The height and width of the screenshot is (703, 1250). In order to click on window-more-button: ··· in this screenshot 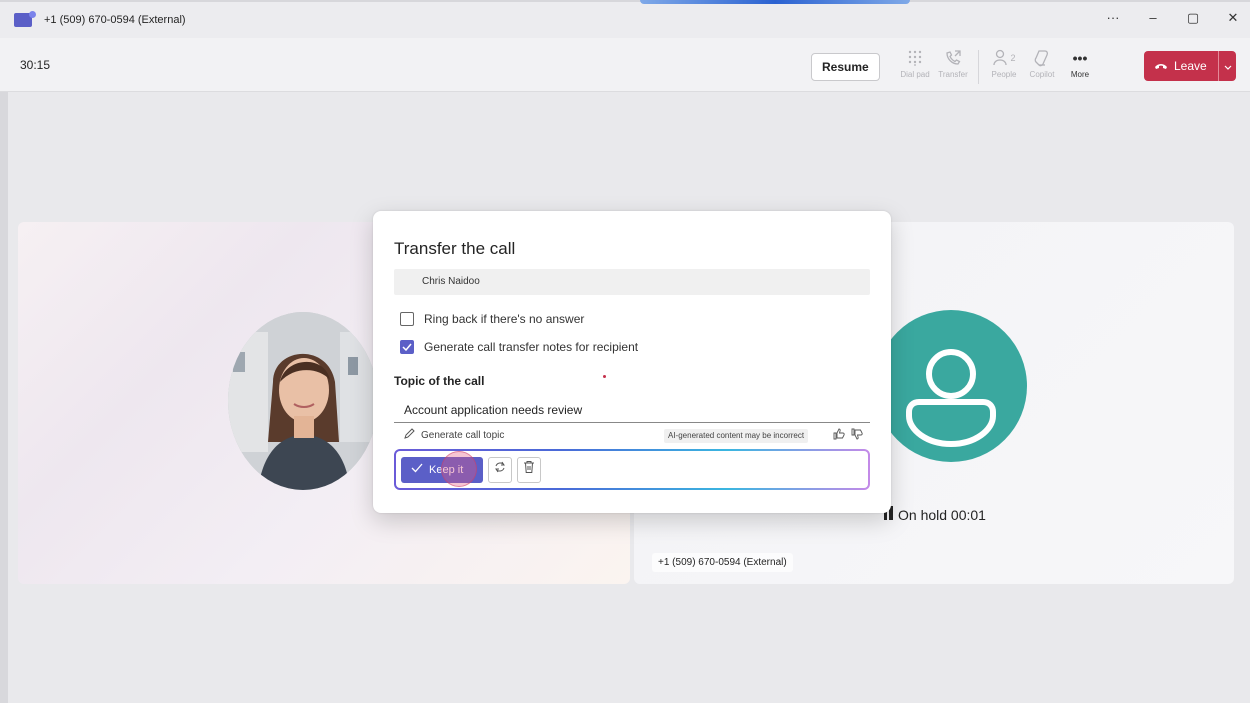, I will do `click(1113, 18)`.